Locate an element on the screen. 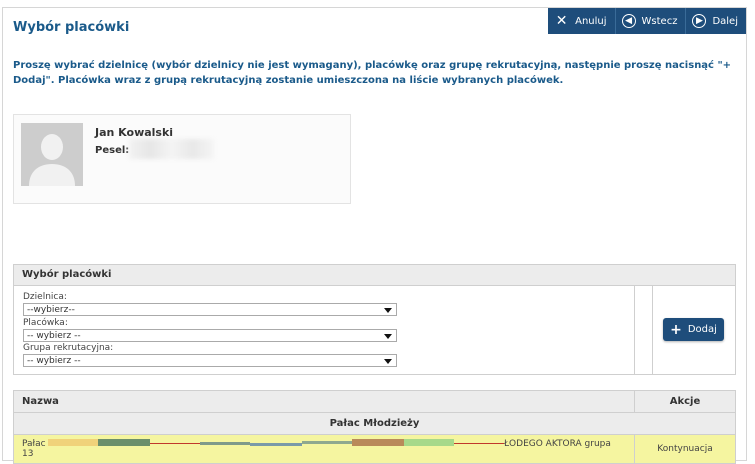  cancel-button: ✕ Anuluj is located at coordinates (581, 21).